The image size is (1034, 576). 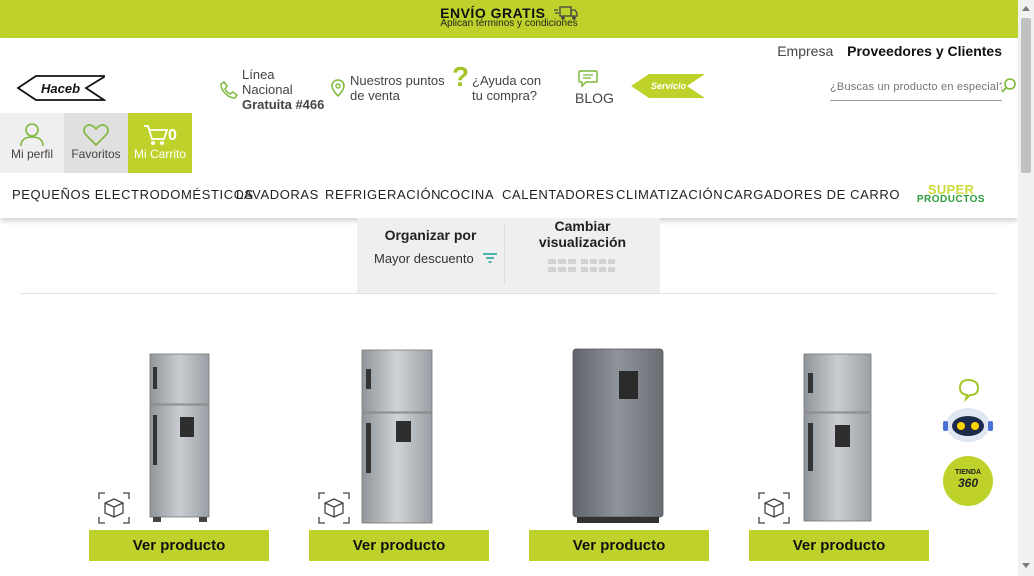 What do you see at coordinates (277, 194) in the screenshot?
I see `nav-item-lavadoras: LAVADORAS` at bounding box center [277, 194].